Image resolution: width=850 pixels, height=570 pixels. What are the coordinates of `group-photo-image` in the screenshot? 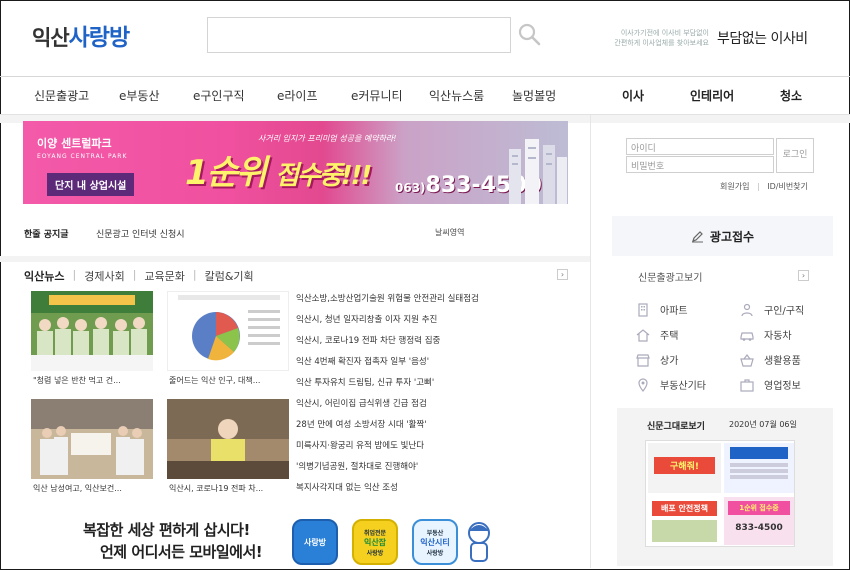 It's located at (92, 331).